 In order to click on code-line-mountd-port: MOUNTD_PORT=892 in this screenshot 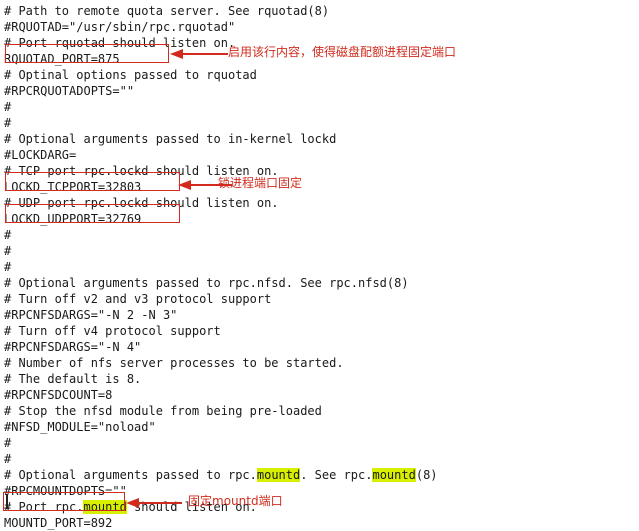, I will do `click(320, 523)`.